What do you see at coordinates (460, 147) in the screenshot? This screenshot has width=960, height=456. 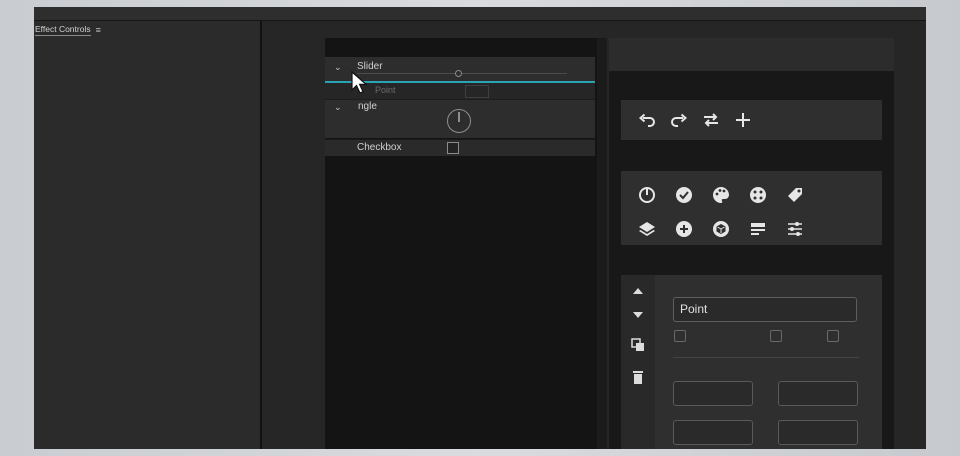 I see `effect-row-checkbox: Checkbox` at bounding box center [460, 147].